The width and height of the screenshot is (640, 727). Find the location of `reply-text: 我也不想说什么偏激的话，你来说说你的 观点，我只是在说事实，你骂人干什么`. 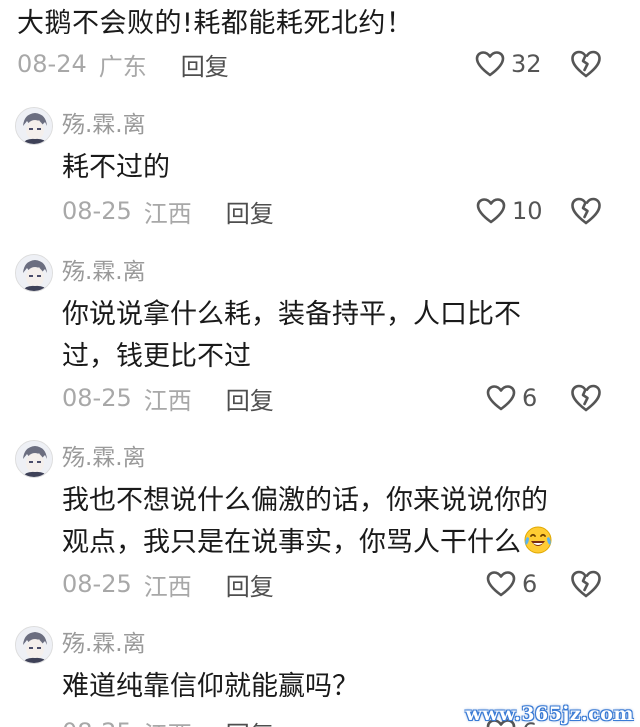

reply-text: 我也不想说什么偏激的话，你来说说你的 观点，我只是在说事实，你骂人干什么 is located at coordinates (332, 522).